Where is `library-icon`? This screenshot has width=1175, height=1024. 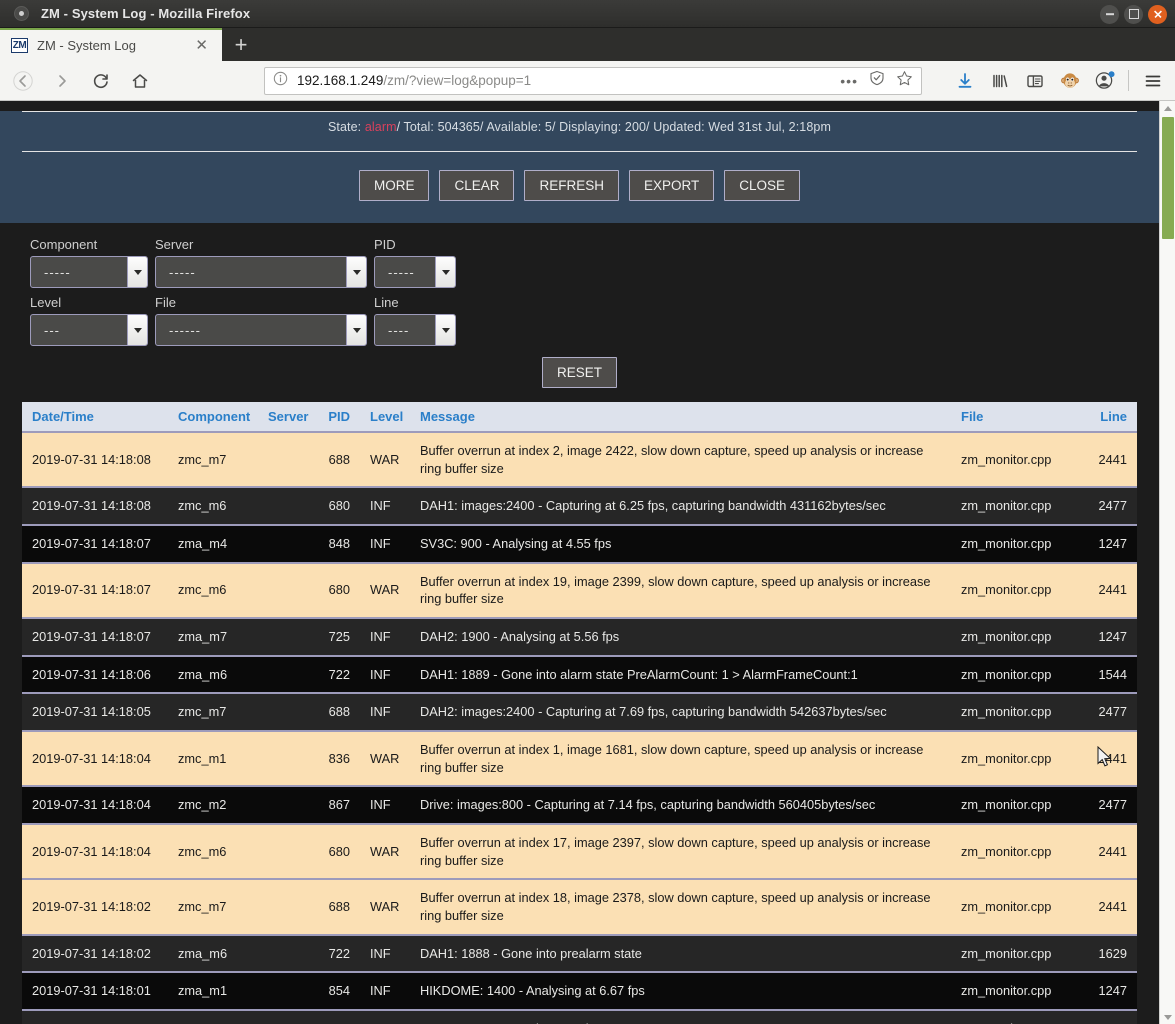 library-icon is located at coordinates (999, 80).